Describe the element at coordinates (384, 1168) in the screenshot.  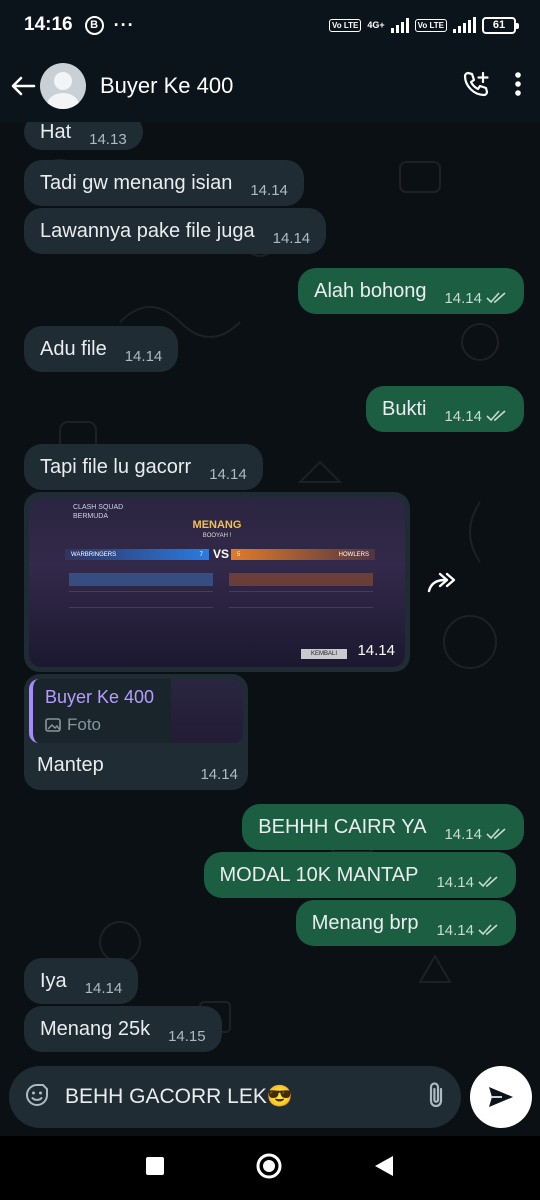
I see `back-nav-icon` at that location.